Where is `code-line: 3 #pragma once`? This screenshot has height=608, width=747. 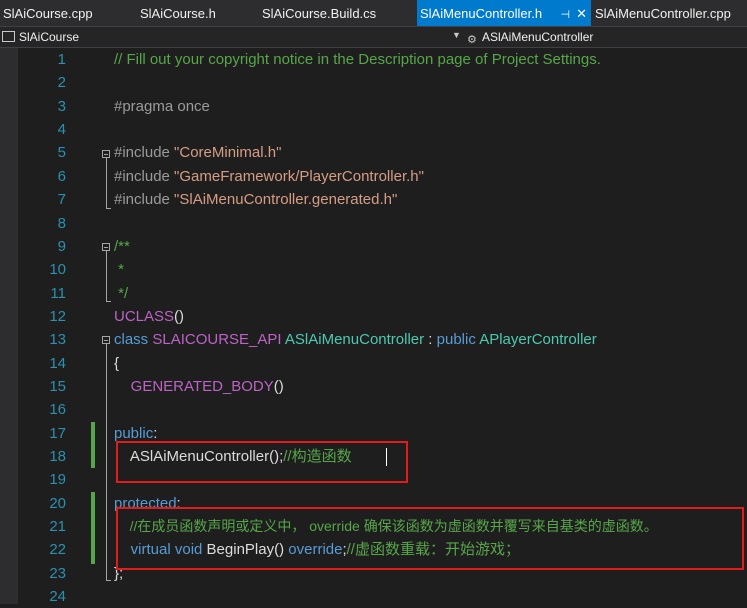
code-line: 3 #pragma once is located at coordinates (373, 106).